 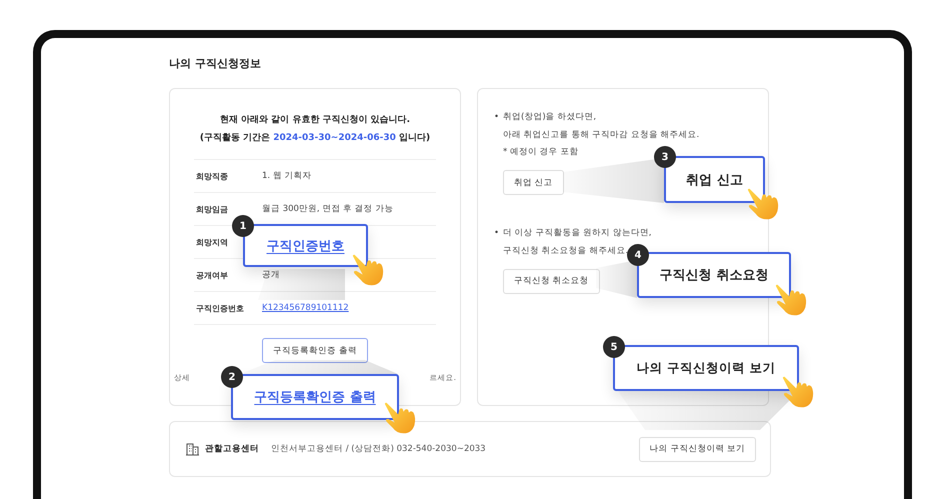 I want to click on field-label: 희망임금, so click(x=212, y=209).